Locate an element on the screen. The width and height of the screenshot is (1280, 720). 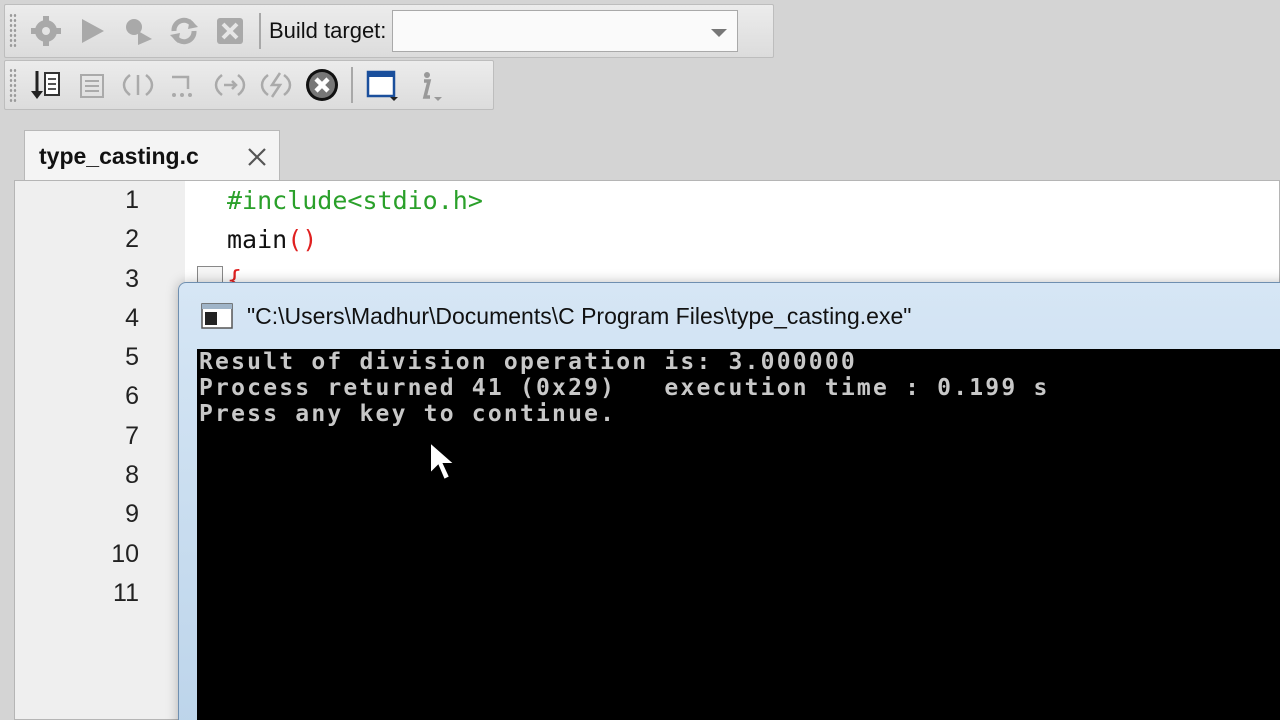
tab-type-casting: type_casting.c is located at coordinates (152, 156).